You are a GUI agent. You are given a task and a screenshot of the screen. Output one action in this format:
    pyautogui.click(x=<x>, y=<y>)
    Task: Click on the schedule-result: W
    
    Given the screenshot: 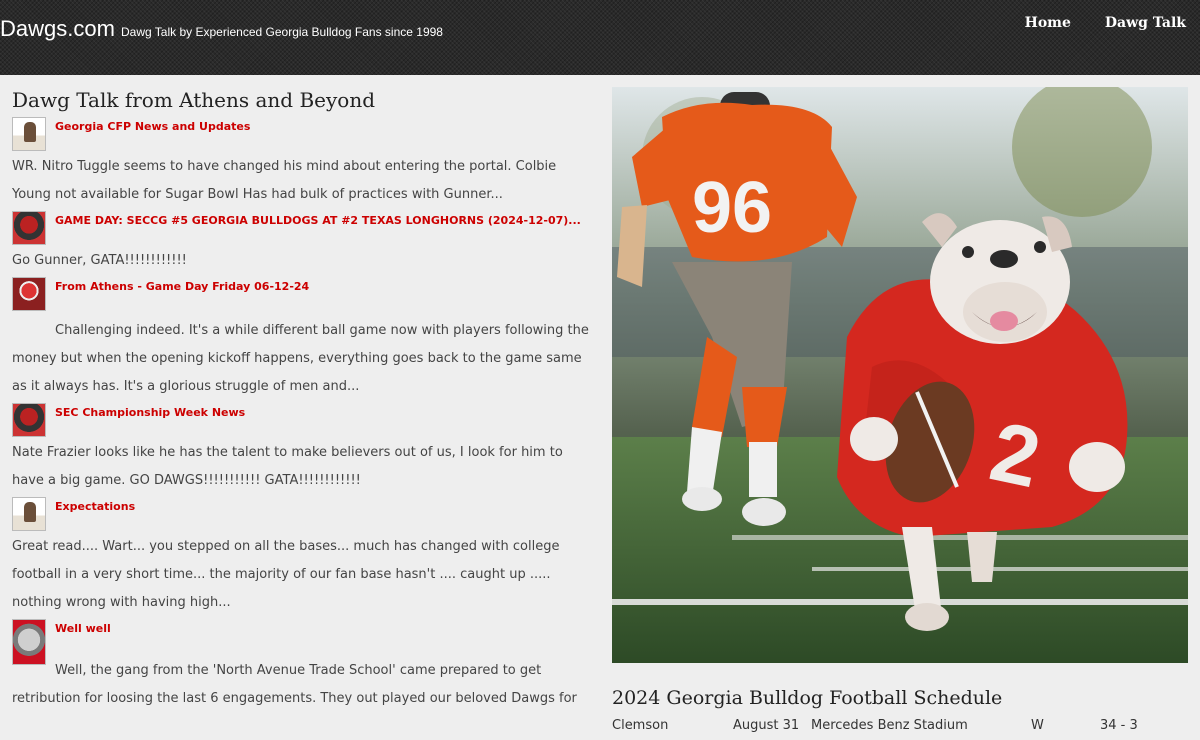 What is the action you would take?
    pyautogui.click(x=1037, y=725)
    